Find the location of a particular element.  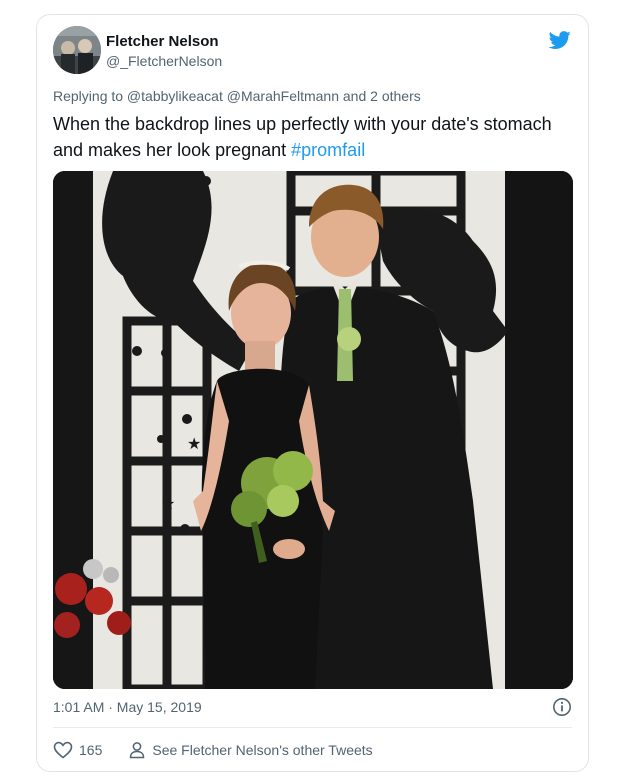

avatar-photo is located at coordinates (77, 50).